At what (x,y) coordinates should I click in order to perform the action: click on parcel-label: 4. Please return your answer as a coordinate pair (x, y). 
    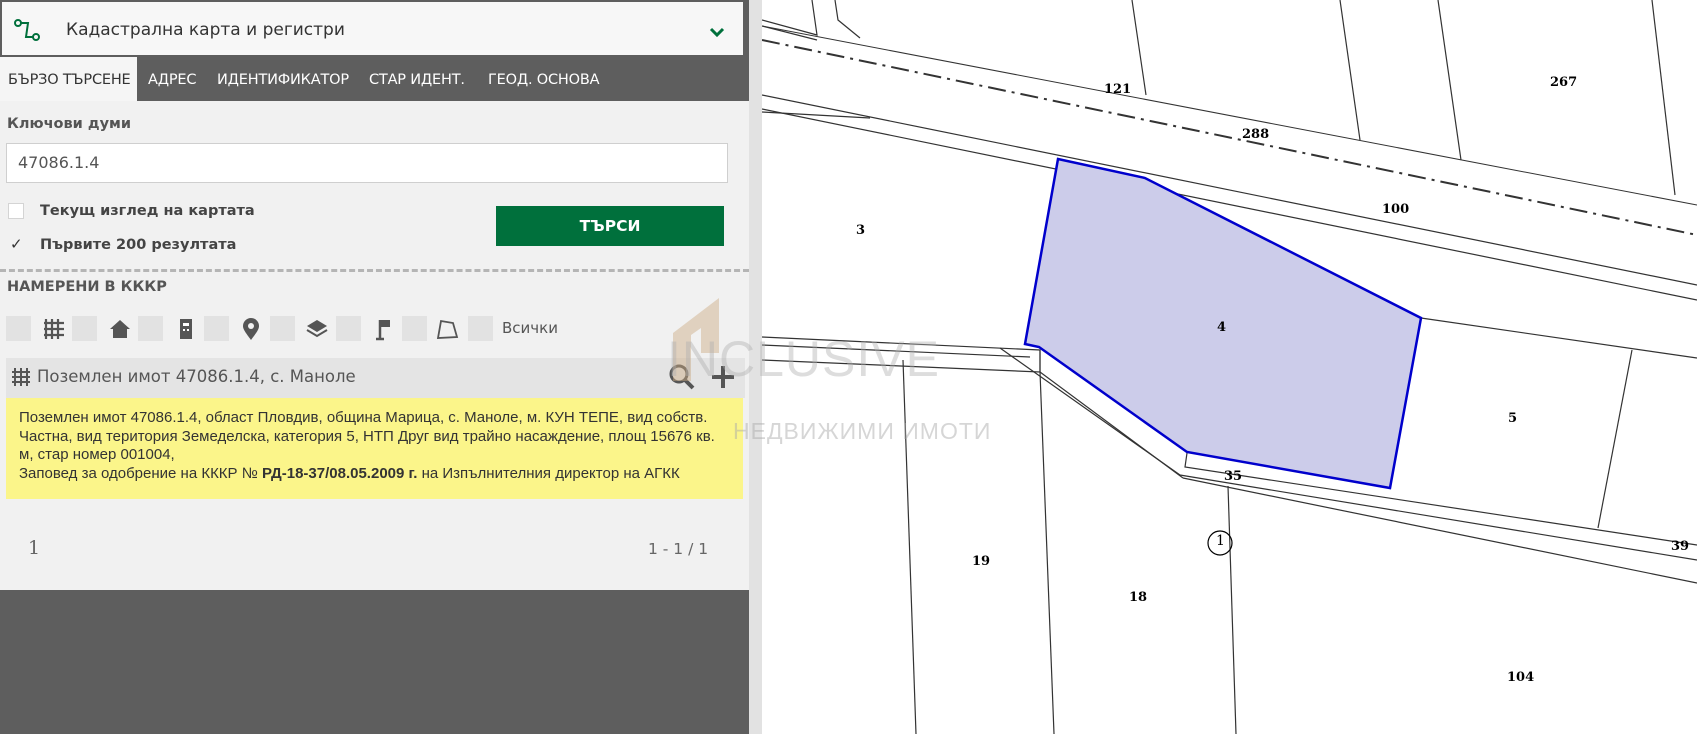
    Looking at the image, I should click on (1222, 327).